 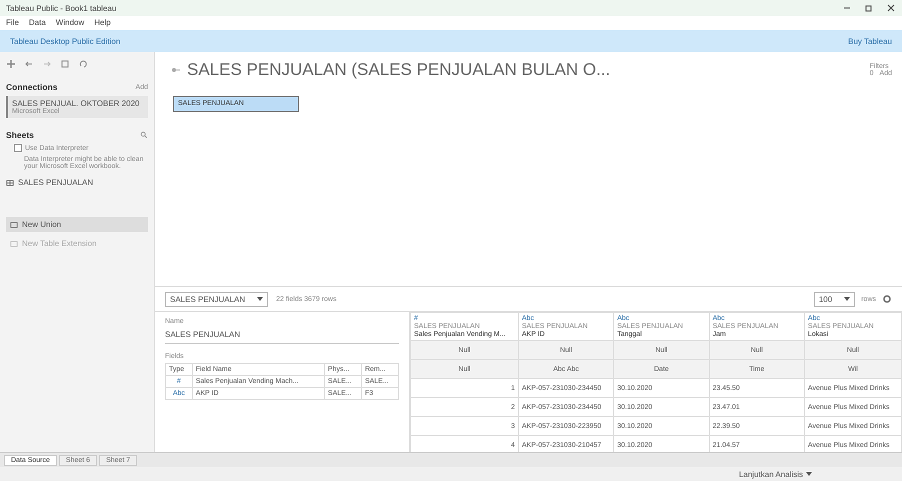 I want to click on menu-item: Help, so click(x=102, y=22).